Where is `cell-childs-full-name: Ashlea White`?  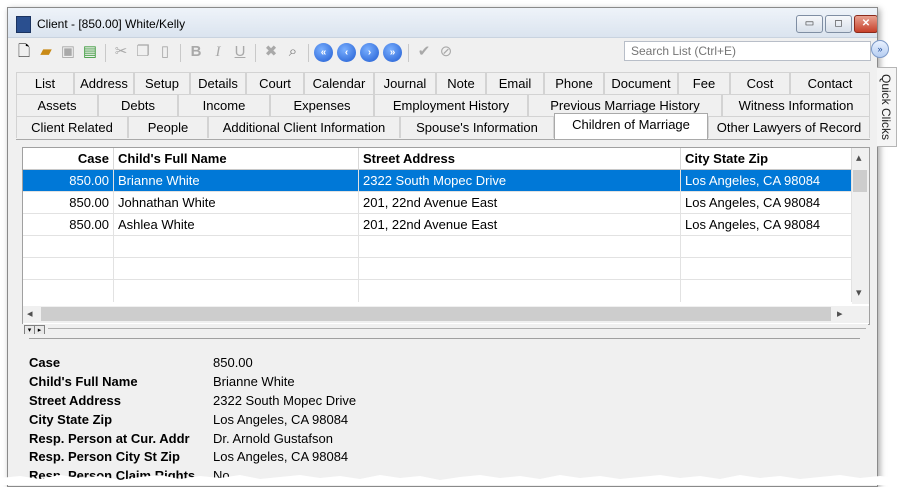 cell-childs-full-name: Ashlea White is located at coordinates (236, 225).